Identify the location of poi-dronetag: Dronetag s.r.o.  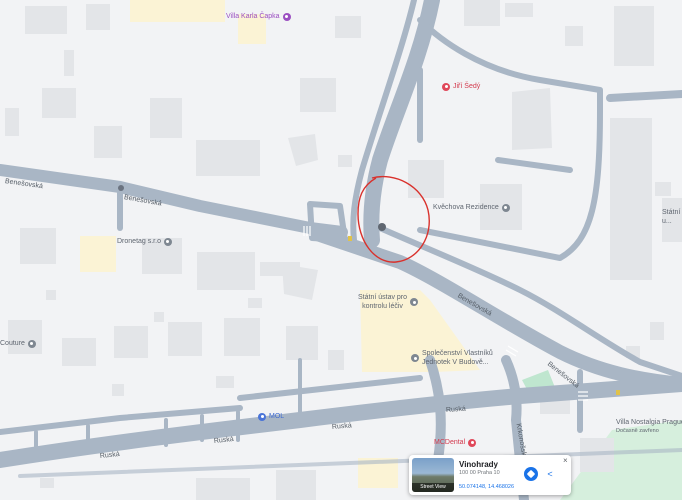
(144, 241).